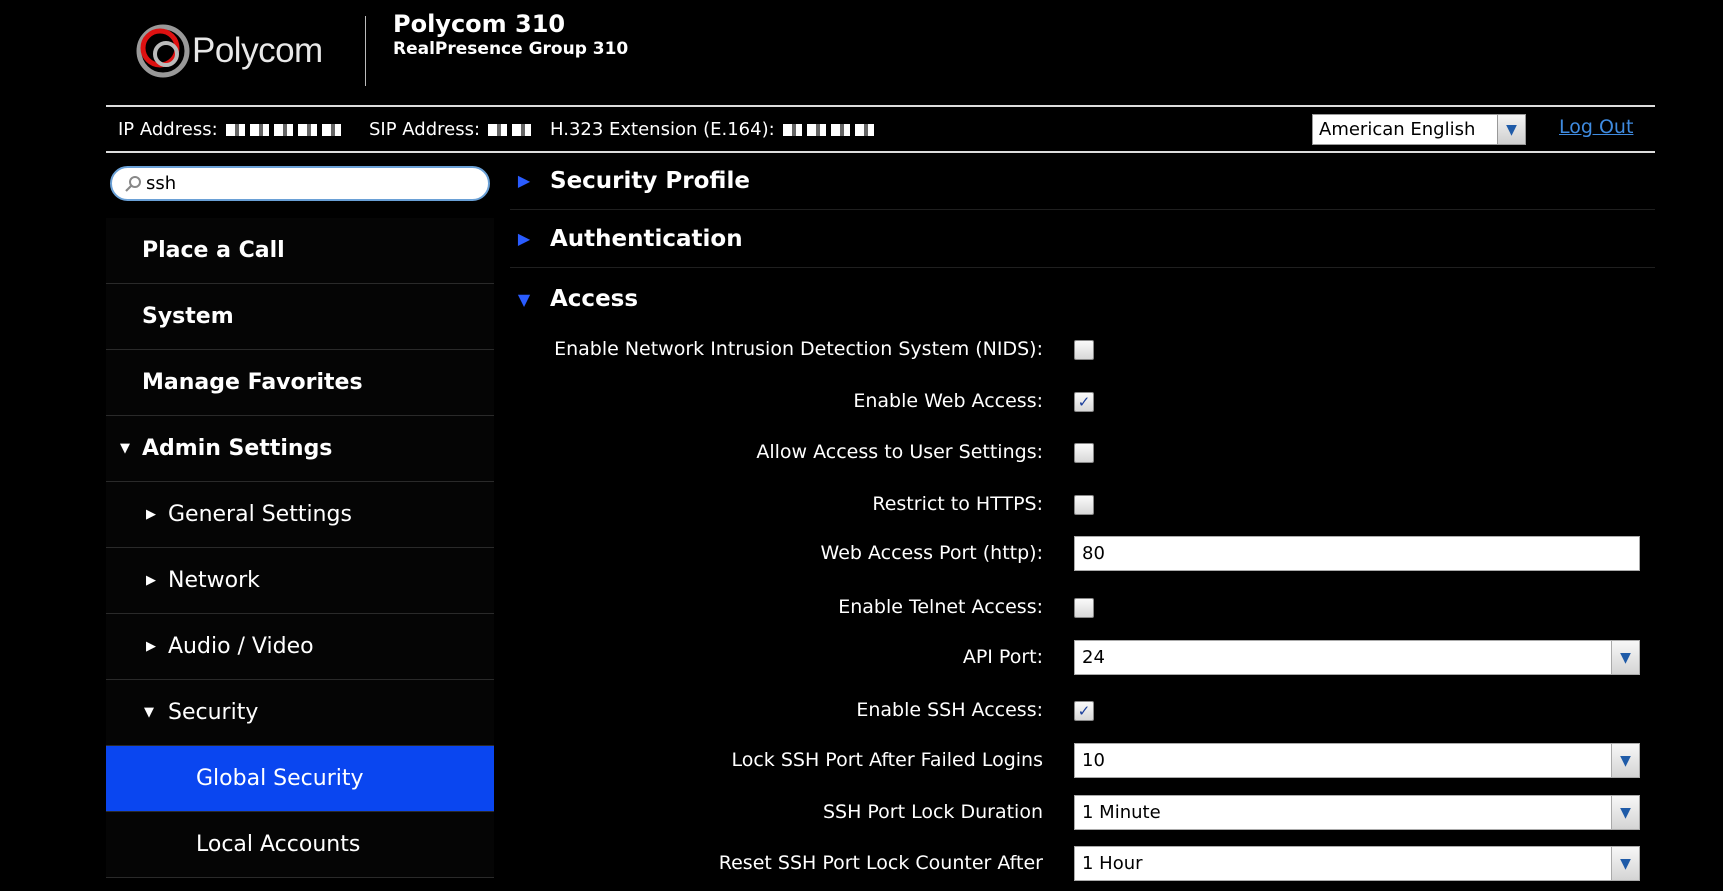 Image resolution: width=1723 pixels, height=891 pixels. I want to click on sidebar-item-place-a-call: Place a Call, so click(300, 251).